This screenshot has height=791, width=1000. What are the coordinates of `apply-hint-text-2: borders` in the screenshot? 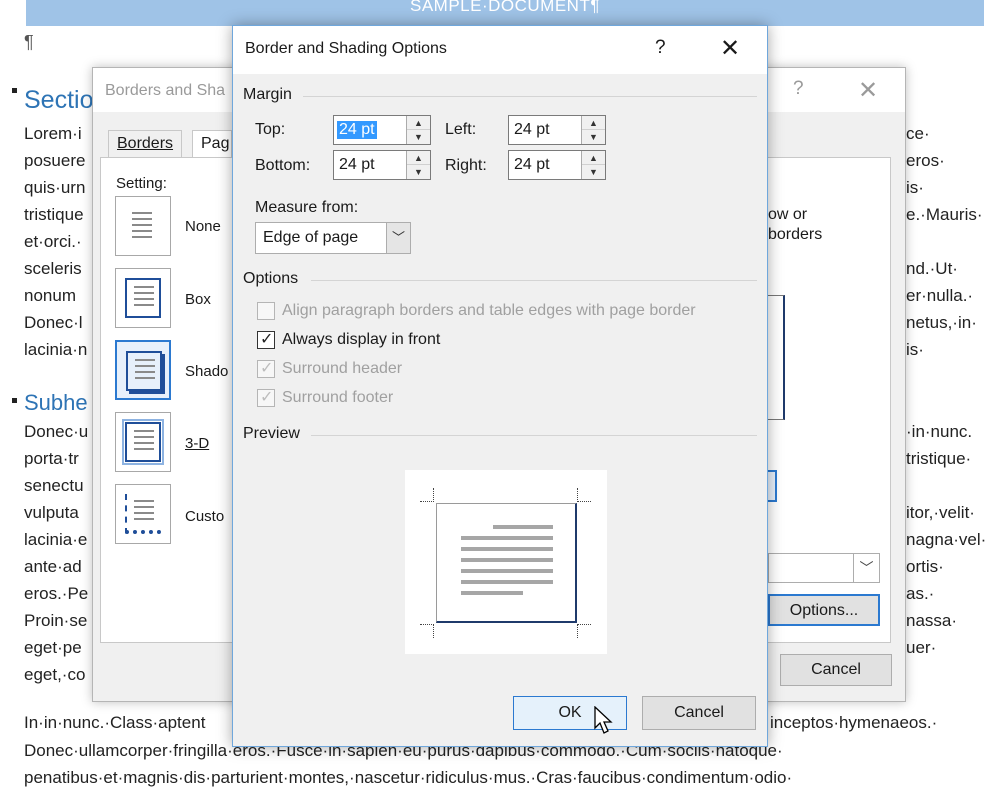 It's located at (795, 234).